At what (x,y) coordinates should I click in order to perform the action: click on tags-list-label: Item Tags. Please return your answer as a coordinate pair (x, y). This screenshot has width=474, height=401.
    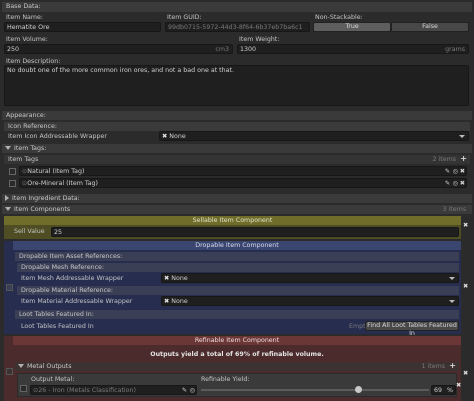
    Looking at the image, I should click on (23, 159).